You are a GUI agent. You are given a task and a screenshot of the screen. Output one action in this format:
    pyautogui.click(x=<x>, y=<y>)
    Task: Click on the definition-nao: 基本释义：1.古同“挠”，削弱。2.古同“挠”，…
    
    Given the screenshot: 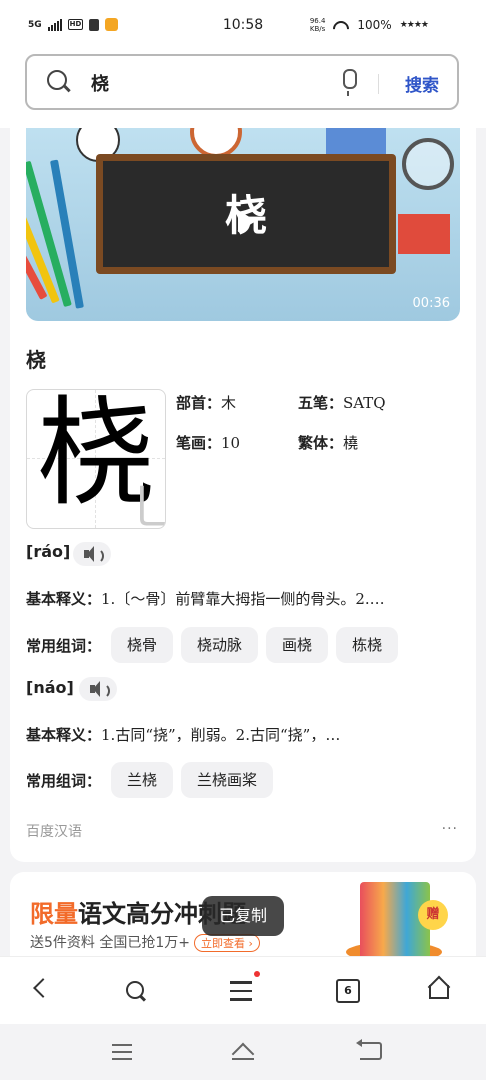 What is the action you would take?
    pyautogui.click(x=242, y=734)
    